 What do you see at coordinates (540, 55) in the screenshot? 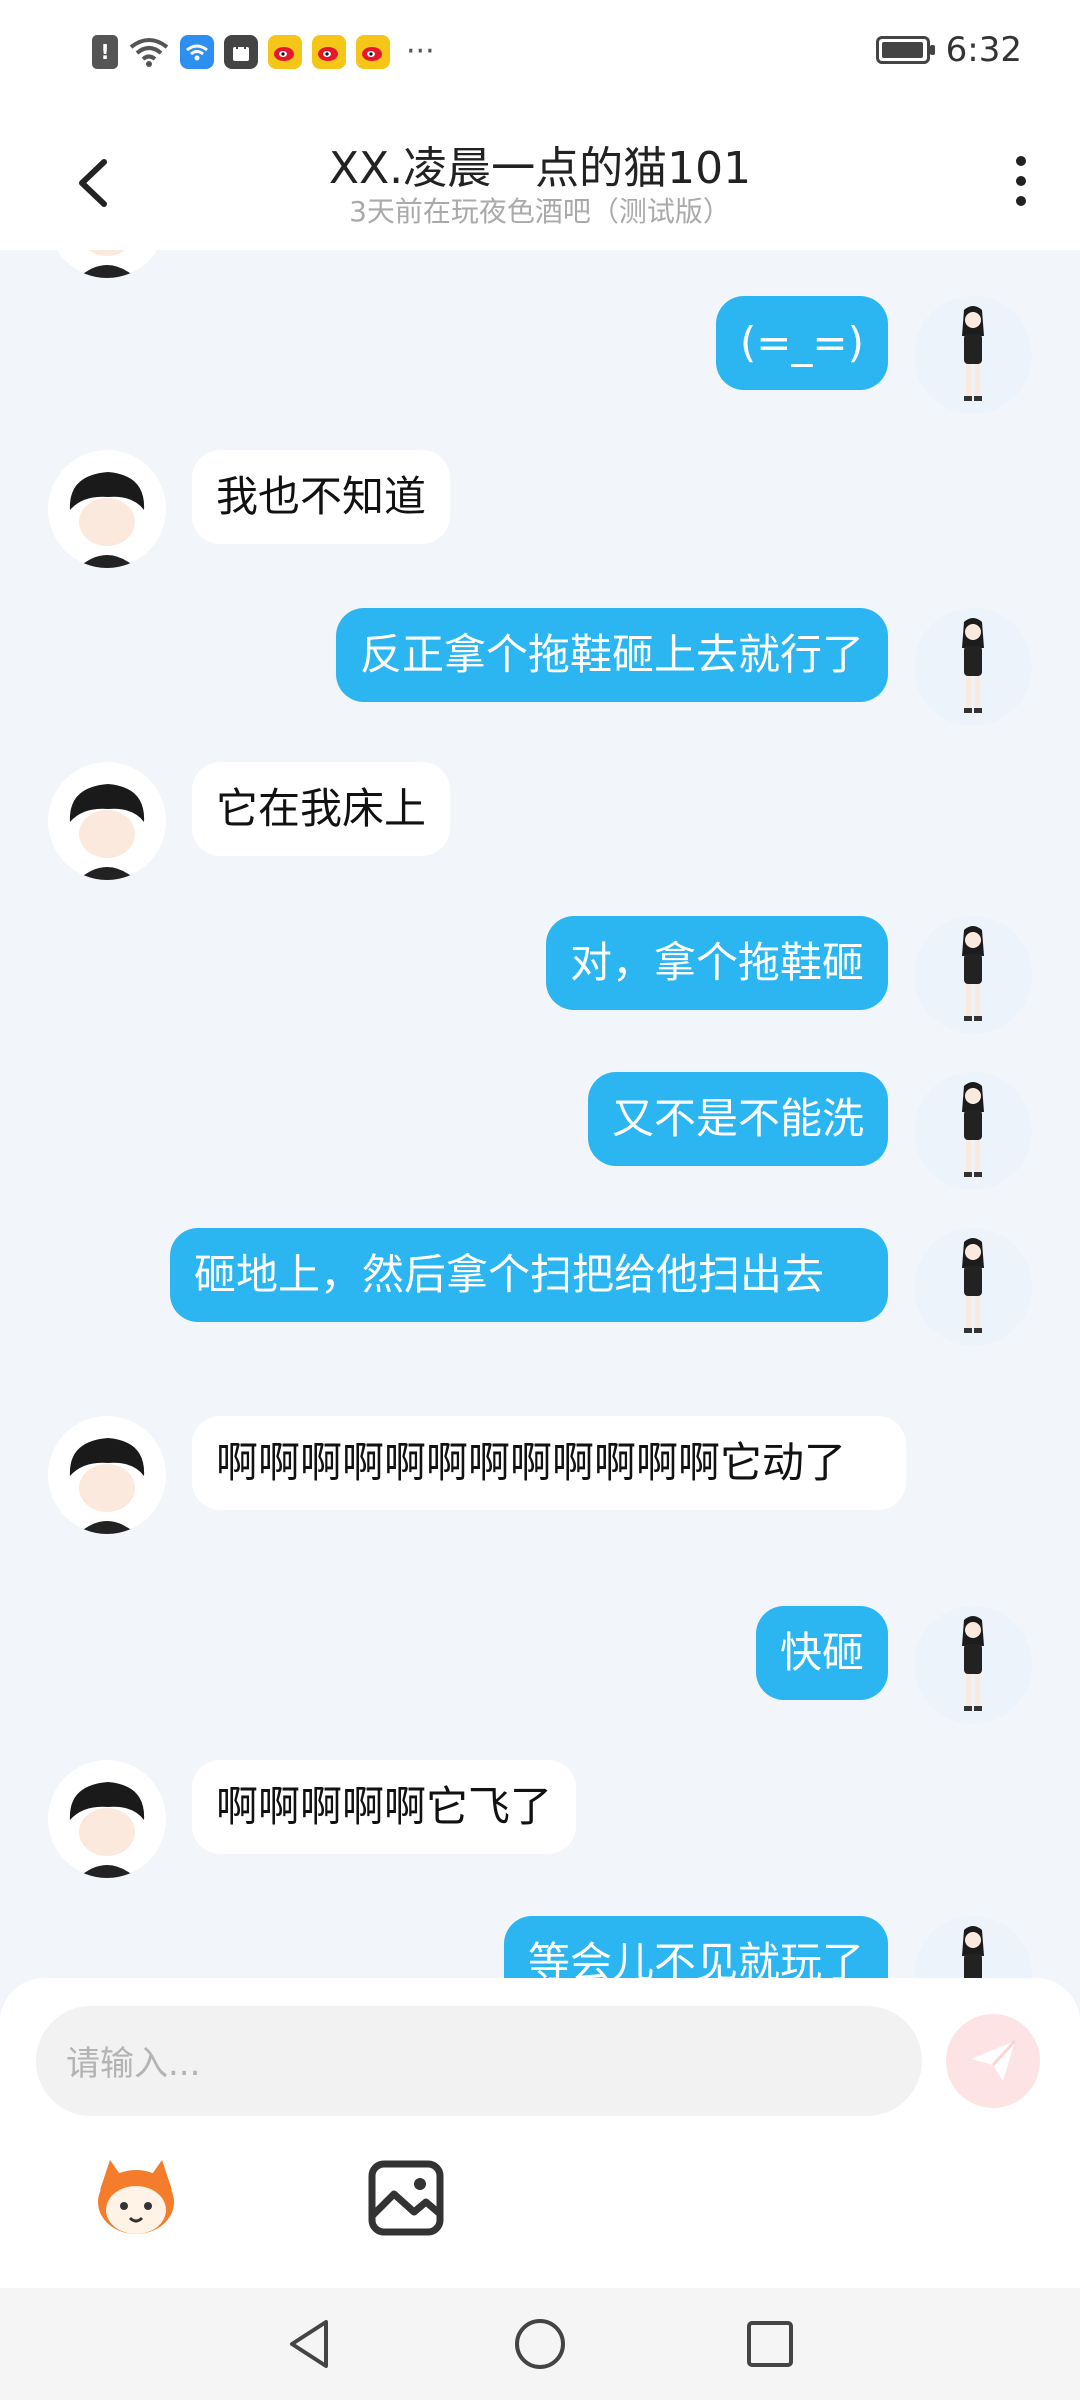
I see `status-bar: ! ··· 6:32` at bounding box center [540, 55].